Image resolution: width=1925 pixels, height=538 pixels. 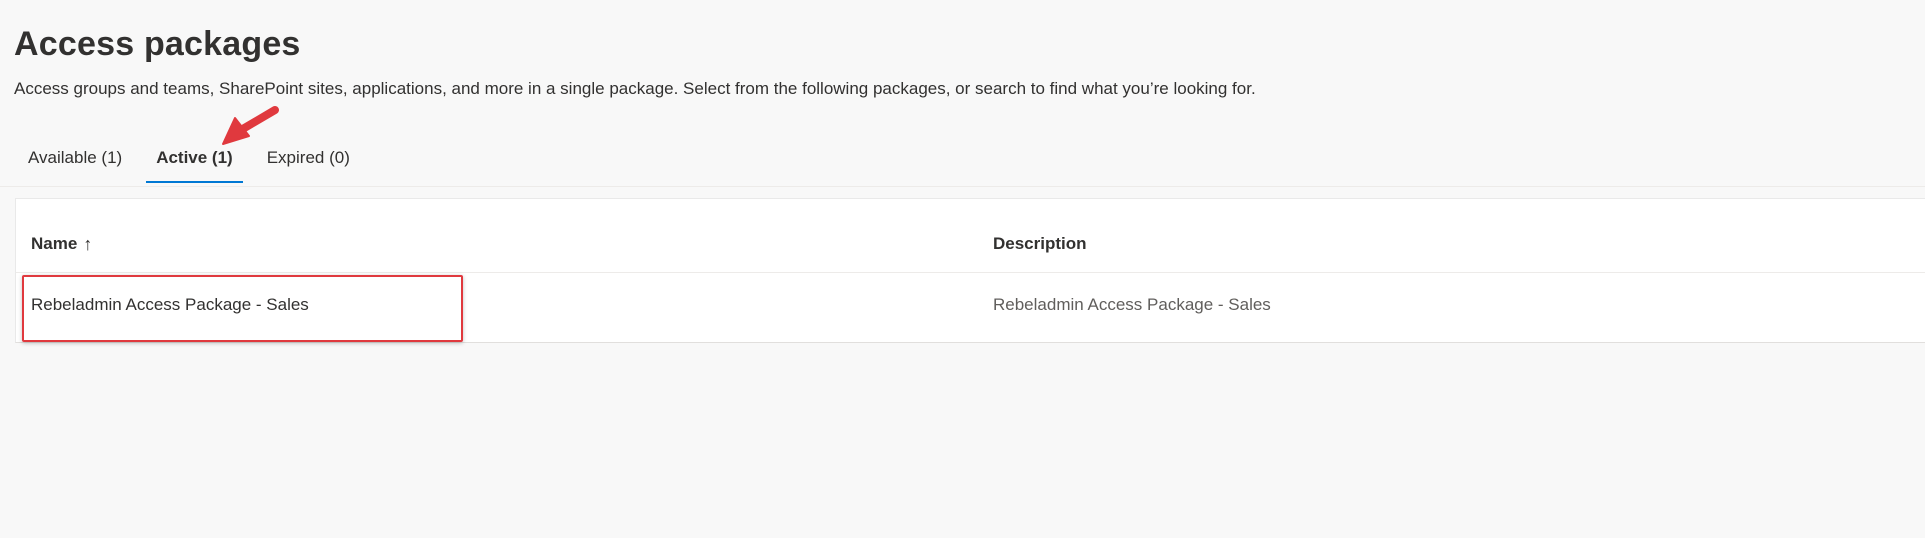 I want to click on tab-available: Available (1), so click(x=75, y=162).